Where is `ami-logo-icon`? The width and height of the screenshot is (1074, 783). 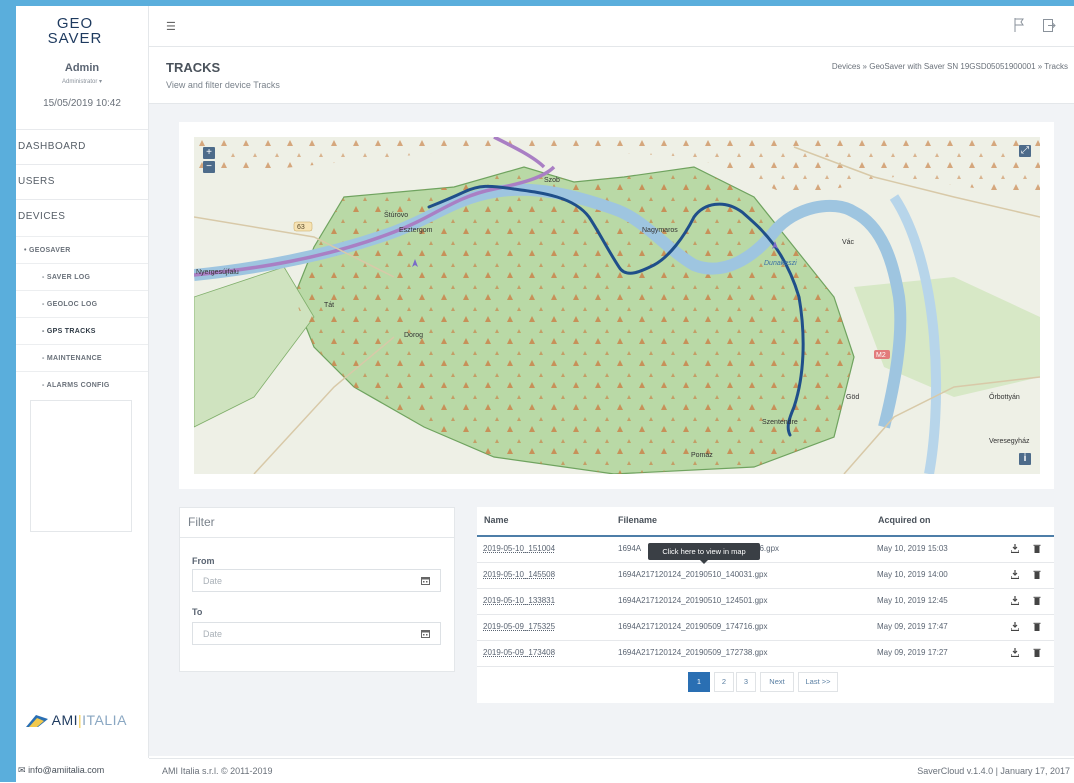
ami-logo-icon is located at coordinates (37, 721).